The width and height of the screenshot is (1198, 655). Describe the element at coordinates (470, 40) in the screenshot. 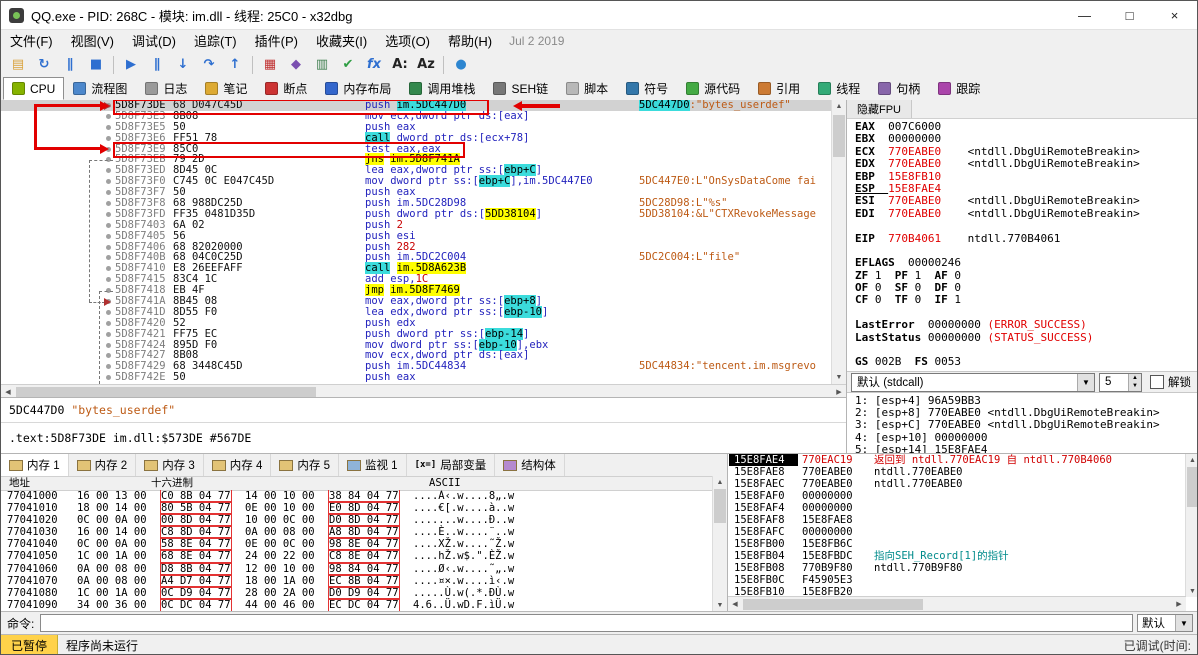

I see `menu-item: 帮助(H)` at that location.